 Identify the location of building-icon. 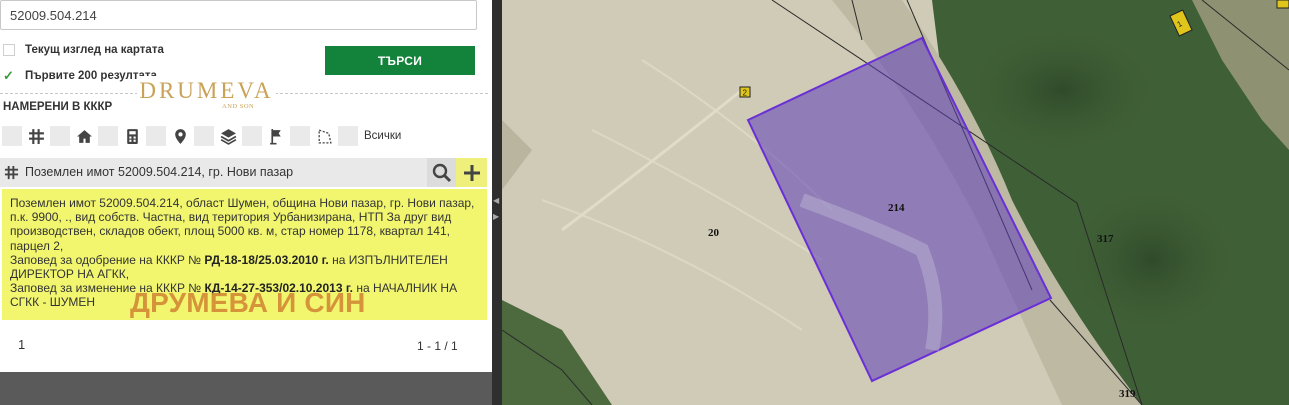
(132, 136).